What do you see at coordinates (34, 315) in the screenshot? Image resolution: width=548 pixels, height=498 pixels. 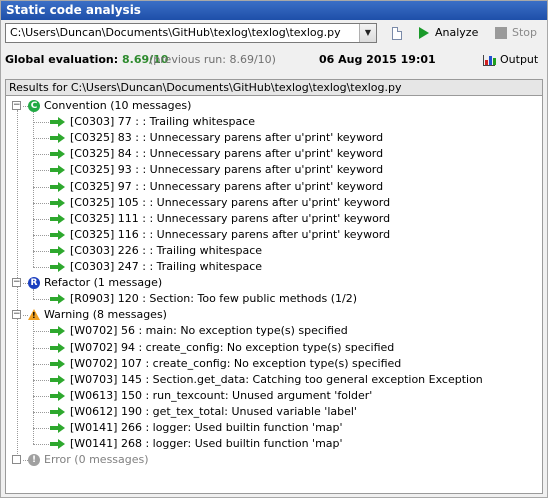 I see `warning-icon: !` at bounding box center [34, 315].